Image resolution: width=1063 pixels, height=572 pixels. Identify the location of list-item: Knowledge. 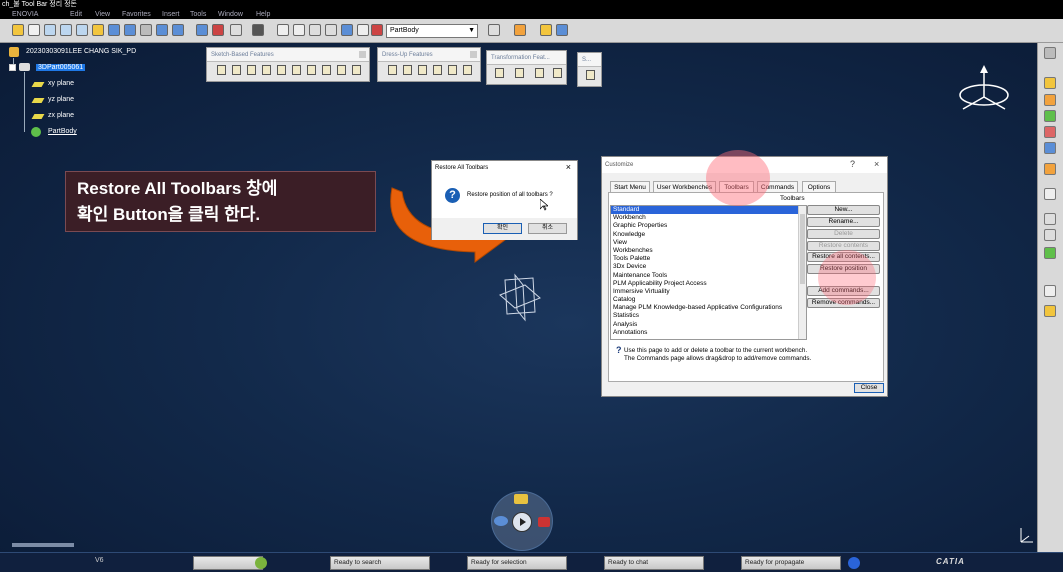
(708, 235).